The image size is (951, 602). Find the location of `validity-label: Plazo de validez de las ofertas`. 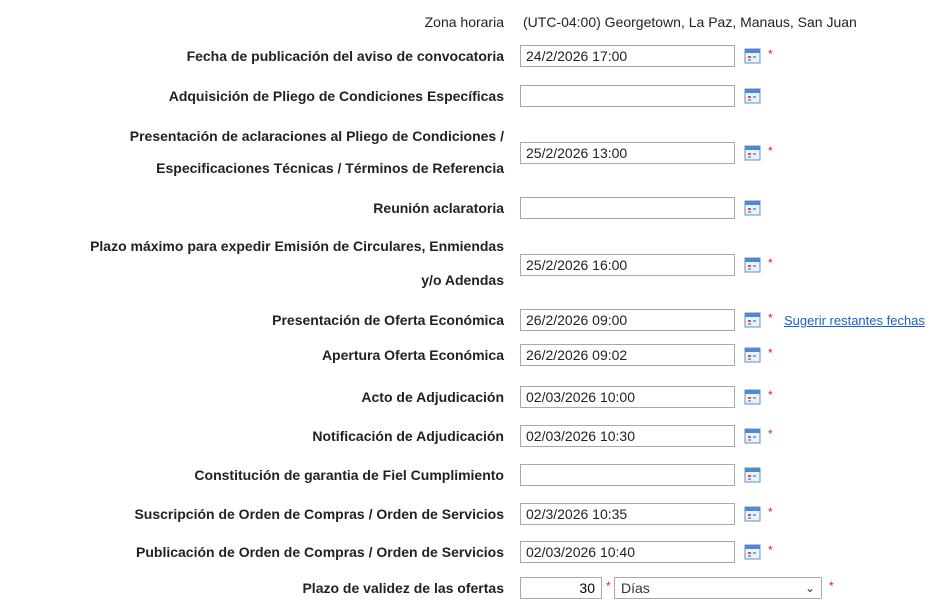

validity-label: Plazo de validez de las ofertas is located at coordinates (403, 588).